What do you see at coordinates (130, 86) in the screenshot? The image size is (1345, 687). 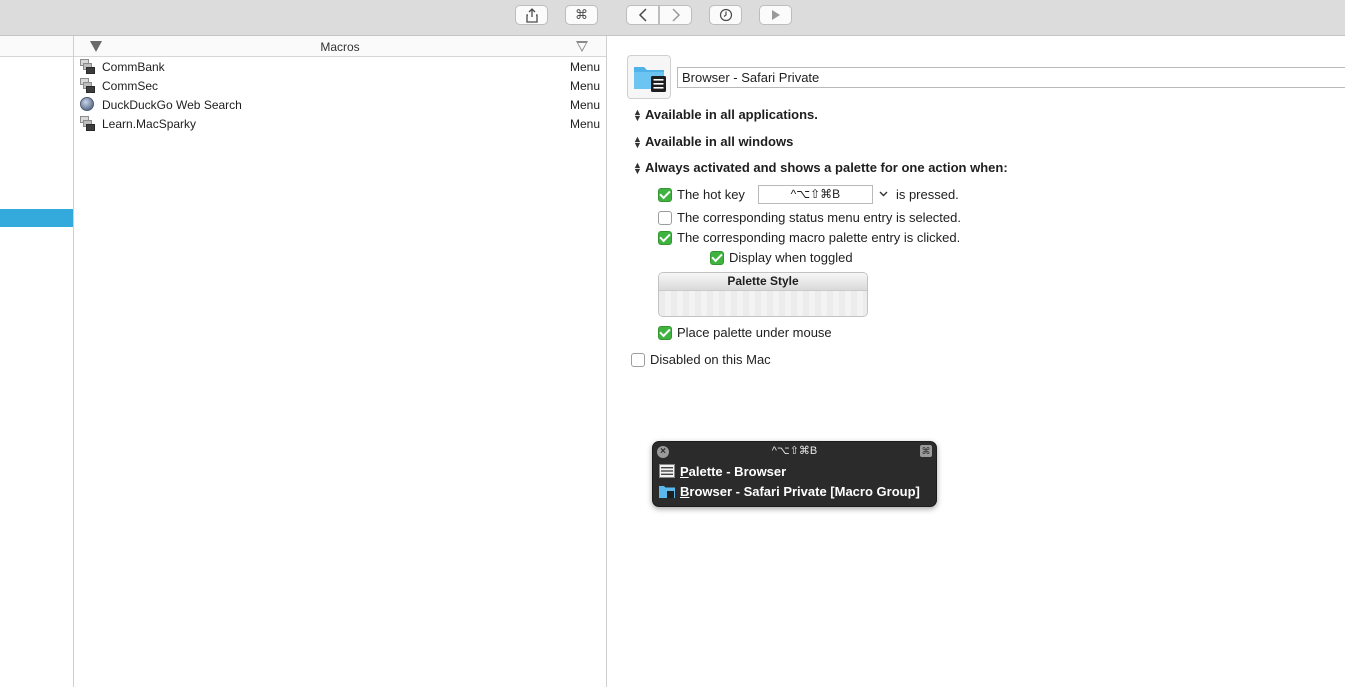 I see `macro-name: CommSec` at bounding box center [130, 86].